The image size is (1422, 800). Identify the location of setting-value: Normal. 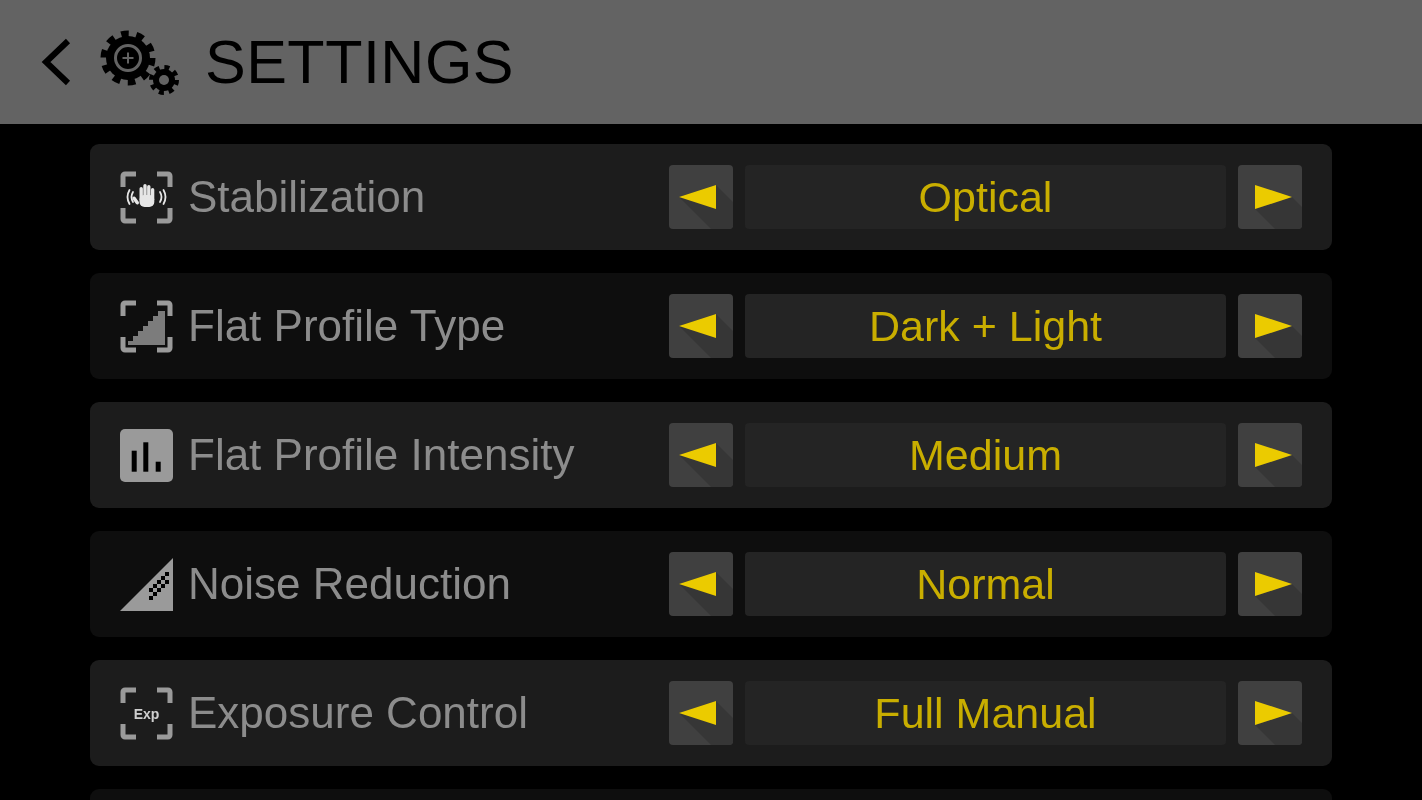
(985, 584).